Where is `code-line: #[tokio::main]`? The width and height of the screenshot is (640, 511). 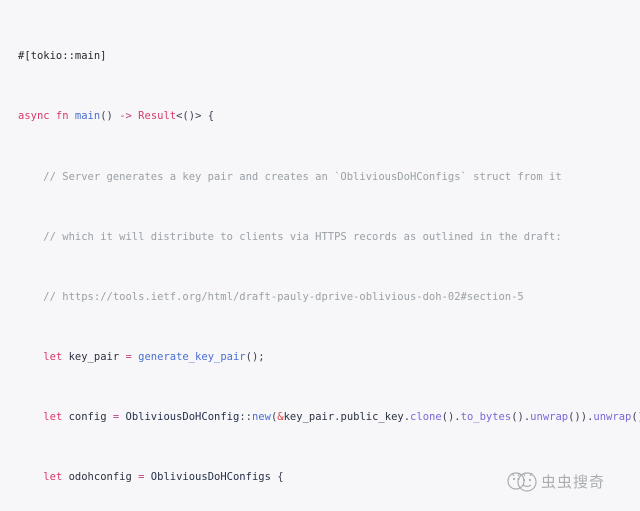 code-line: #[tokio::main] is located at coordinates (329, 56).